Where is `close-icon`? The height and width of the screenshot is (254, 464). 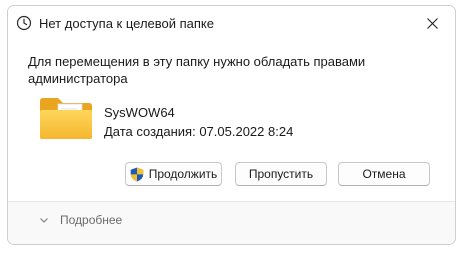 close-icon is located at coordinates (432, 23).